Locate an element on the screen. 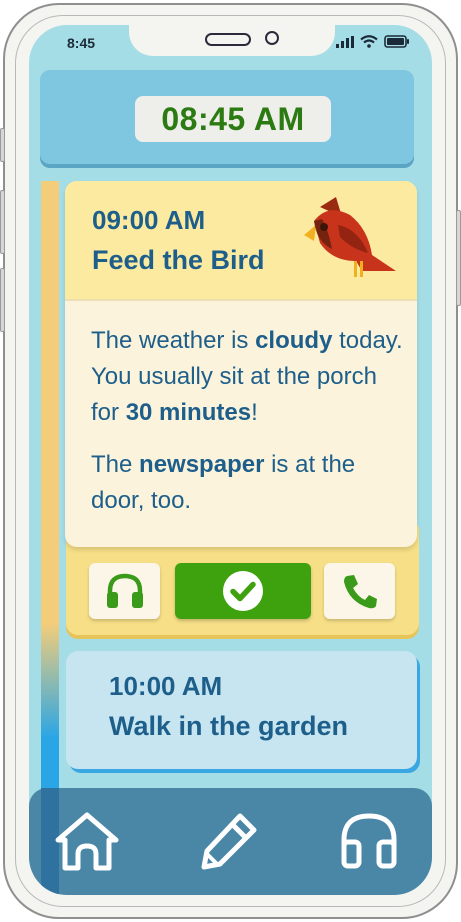 This screenshot has width=461, height=922. nav-audio-button is located at coordinates (369, 841).